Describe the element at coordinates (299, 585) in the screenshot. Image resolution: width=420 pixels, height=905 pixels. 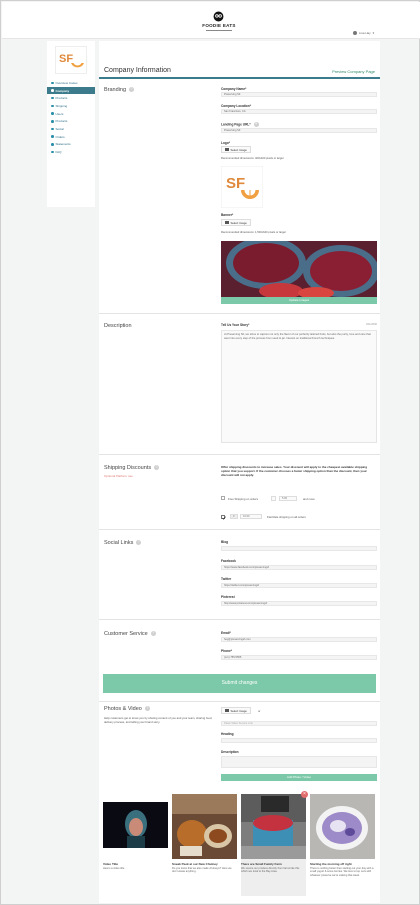
I see `twitter-input: https://twitter.com/preservingsf` at that location.